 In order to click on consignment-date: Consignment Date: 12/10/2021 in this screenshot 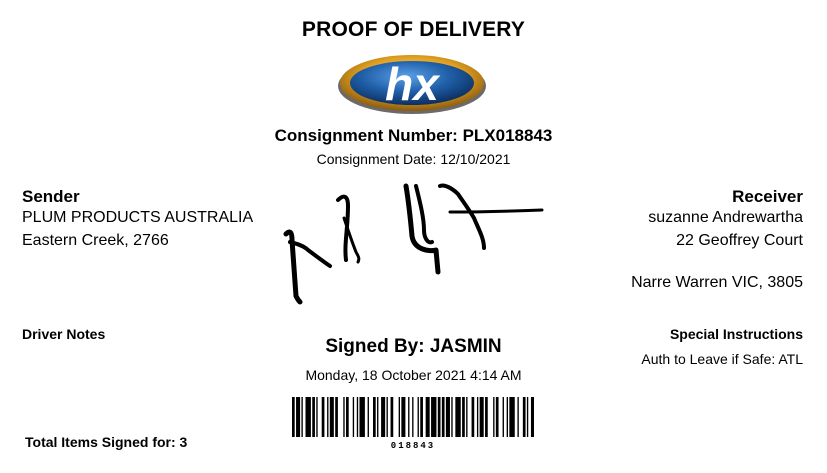, I will do `click(413, 159)`.